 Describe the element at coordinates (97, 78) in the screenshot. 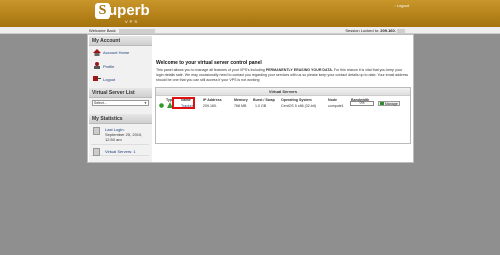

I see `logout-icon` at that location.